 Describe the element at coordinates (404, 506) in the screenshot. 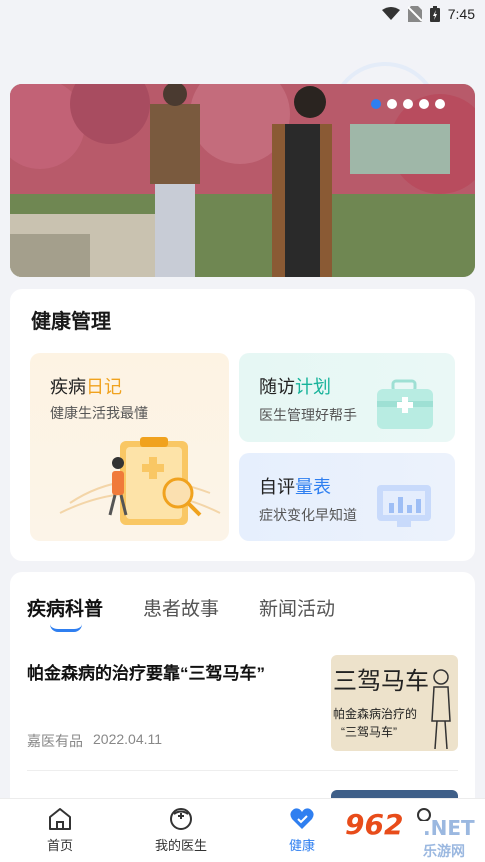

I see `monitor-chart-icon` at that location.